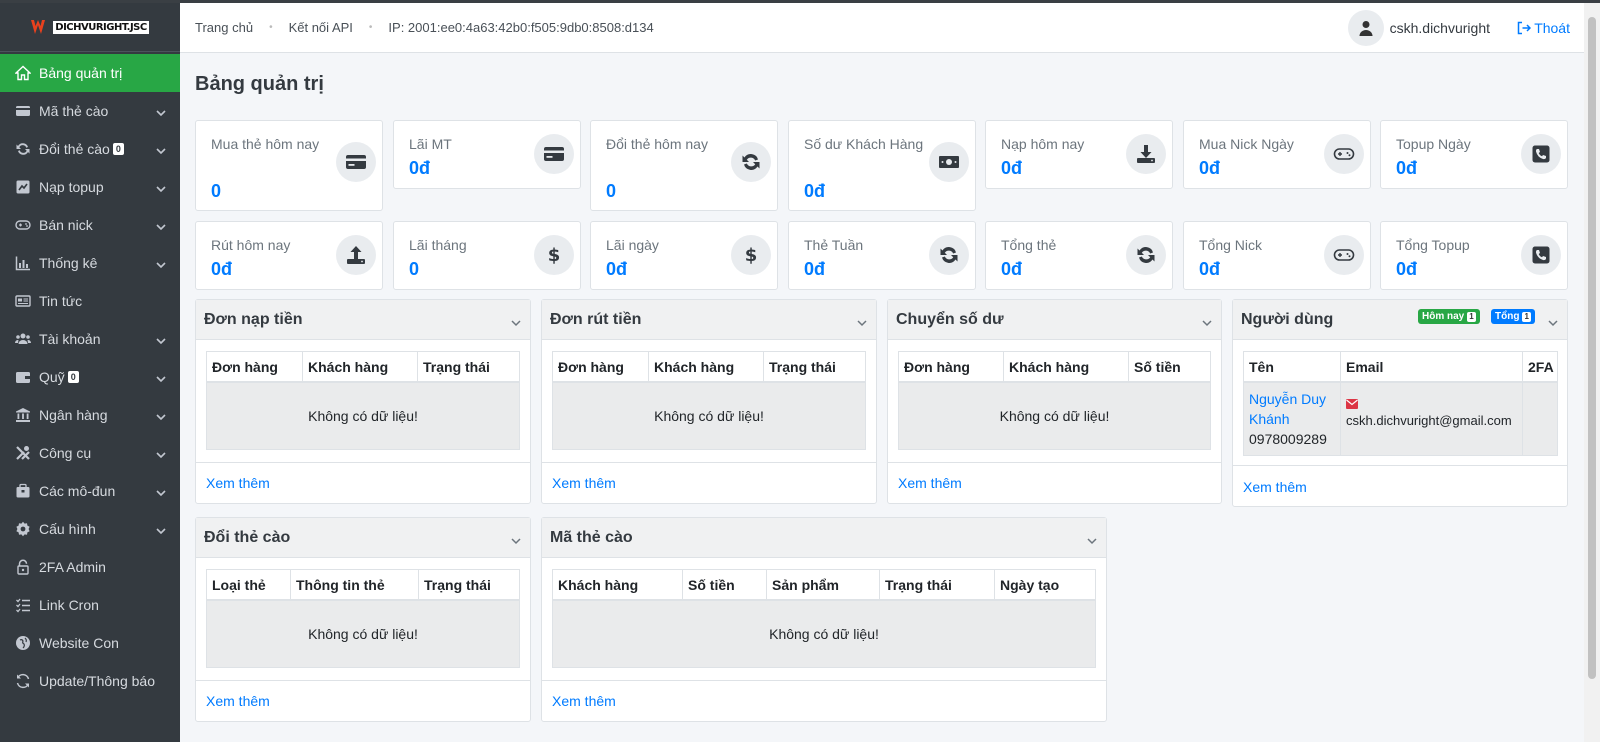  I want to click on stat-label: Tổng Nick, so click(1231, 245).